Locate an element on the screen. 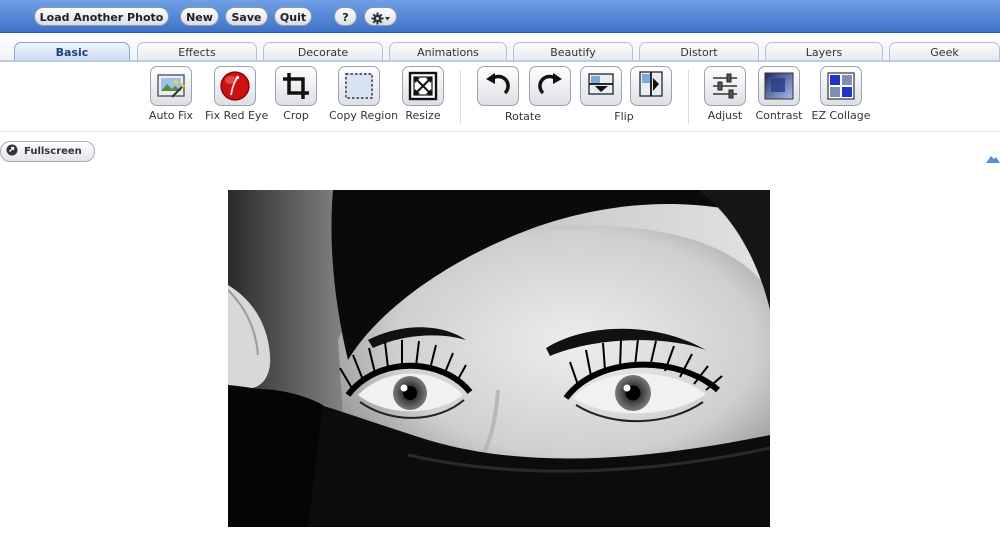  auto-fix-icon is located at coordinates (171, 86).